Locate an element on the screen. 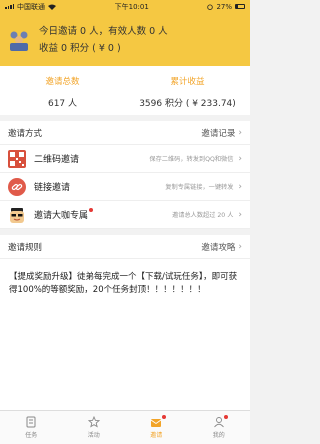  invite-records-link: 邀请记录 › is located at coordinates (221, 133).